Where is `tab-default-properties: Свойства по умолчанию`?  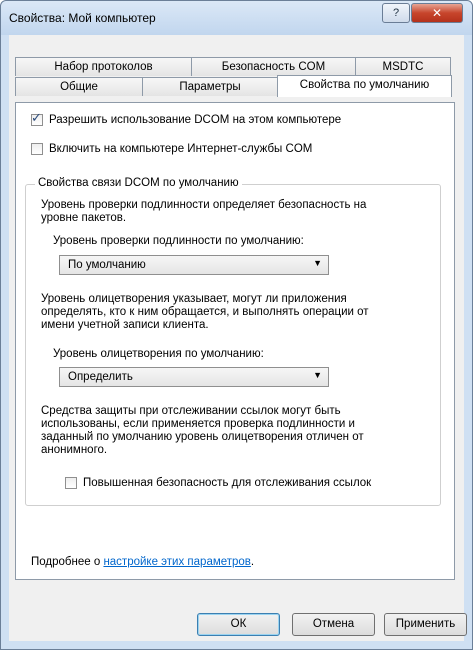 tab-default-properties: Свойства по умолчанию is located at coordinates (364, 86).